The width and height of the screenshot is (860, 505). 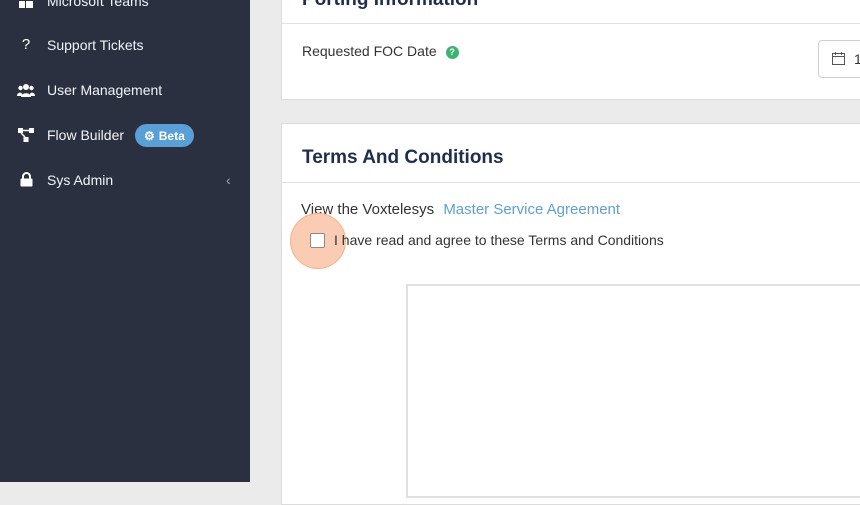 I want to click on msa-link: Master Service Agreement, so click(x=531, y=209).